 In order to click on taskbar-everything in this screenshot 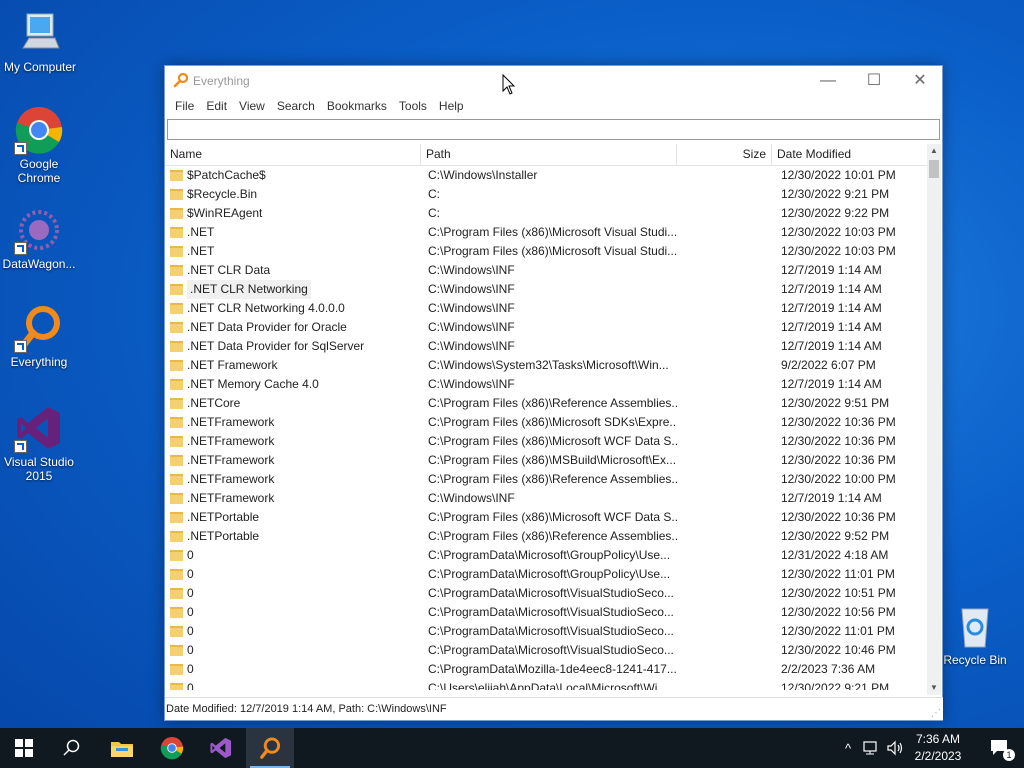, I will do `click(270, 748)`.